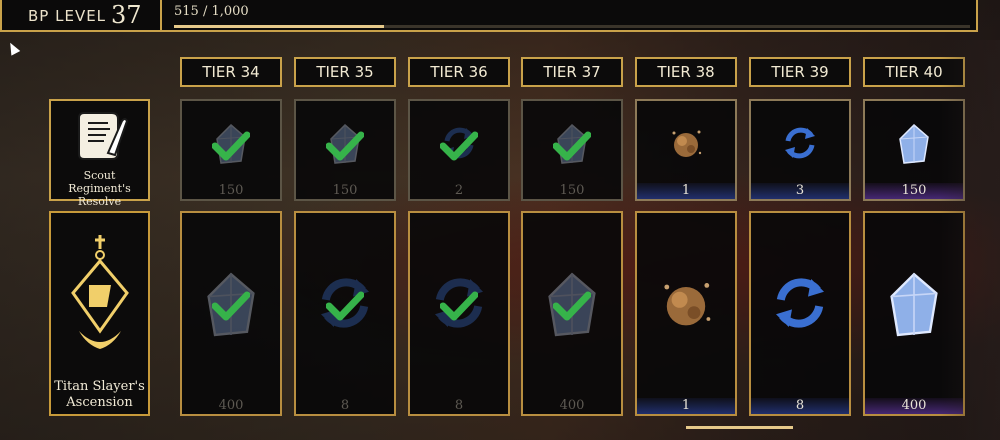 This screenshot has width=1000, height=440. Describe the element at coordinates (459, 190) in the screenshot. I see `reward-quantity: 2` at that location.